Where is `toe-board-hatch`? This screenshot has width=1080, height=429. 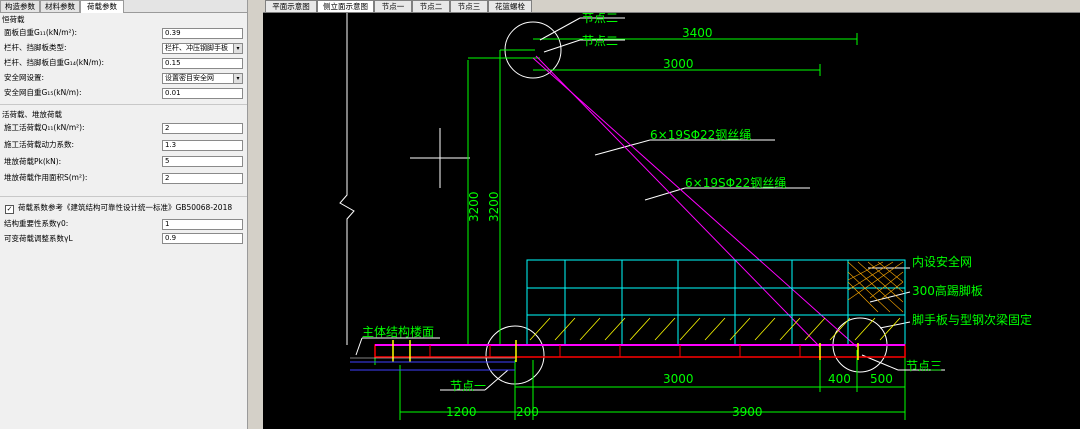
toe-board-hatch is located at coordinates (715, 329).